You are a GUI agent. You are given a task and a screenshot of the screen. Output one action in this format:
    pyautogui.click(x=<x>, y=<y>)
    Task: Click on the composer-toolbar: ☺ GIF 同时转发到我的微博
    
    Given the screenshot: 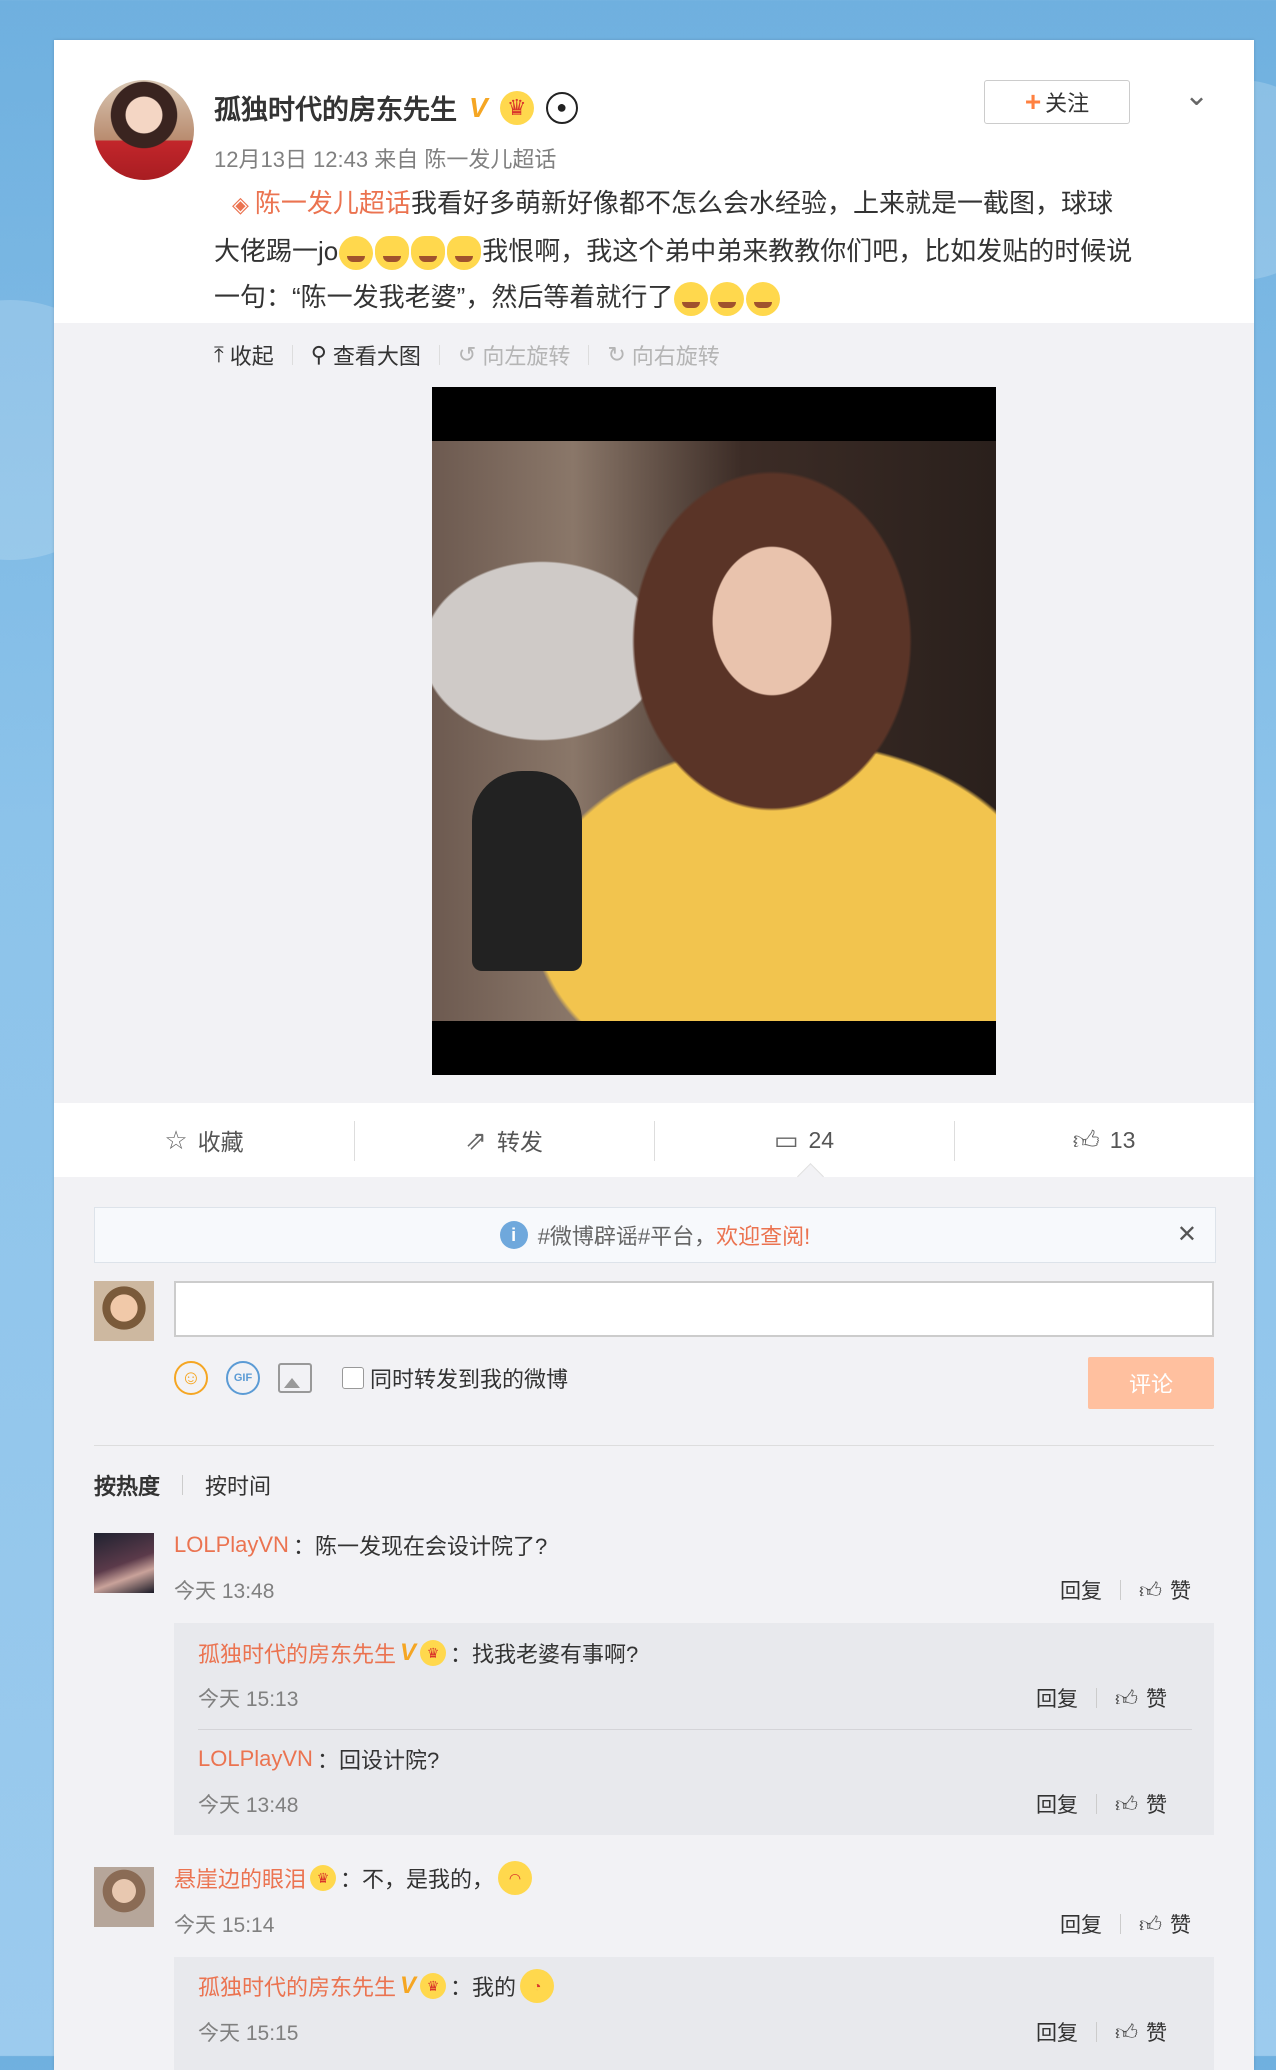 What is the action you would take?
    pyautogui.click(x=371, y=1378)
    